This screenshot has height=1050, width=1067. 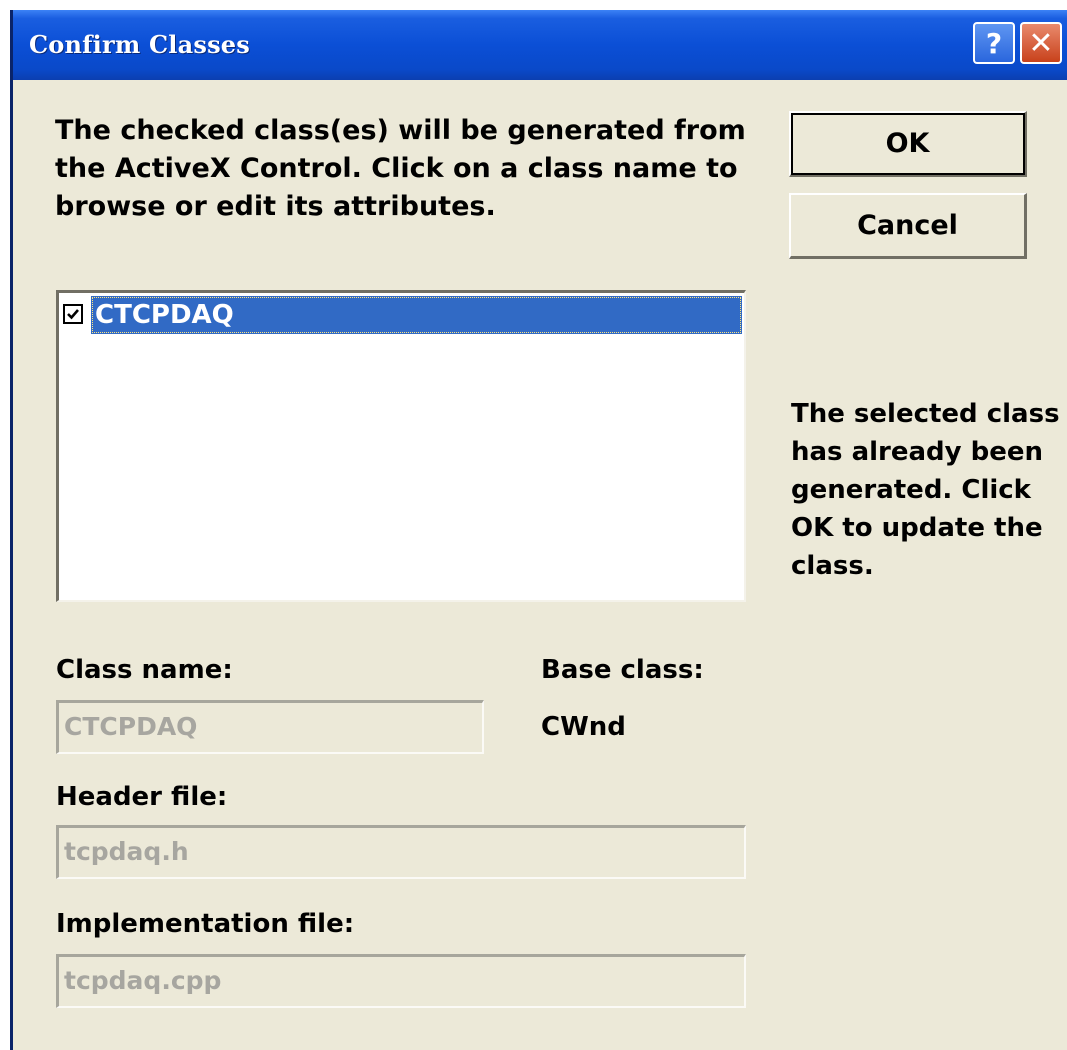 What do you see at coordinates (401, 852) in the screenshot?
I see `header-file-field: tcpdaq.h` at bounding box center [401, 852].